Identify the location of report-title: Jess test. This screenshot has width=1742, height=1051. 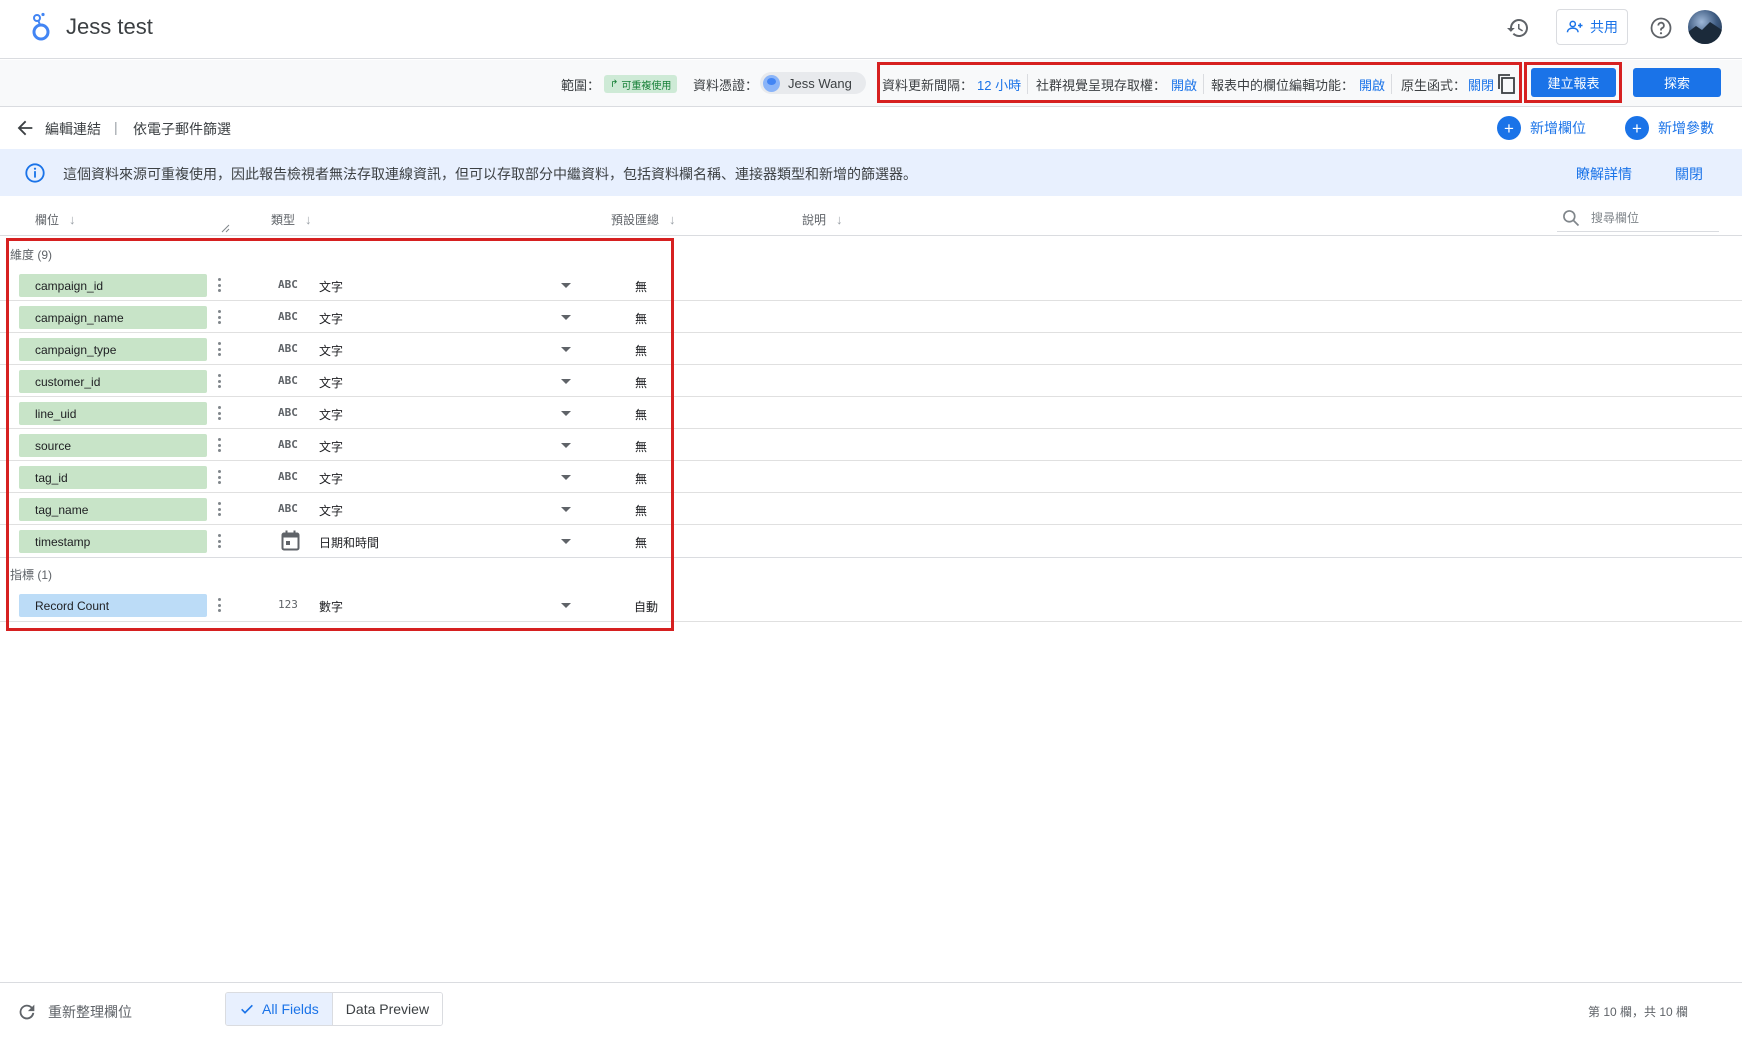
(109, 27).